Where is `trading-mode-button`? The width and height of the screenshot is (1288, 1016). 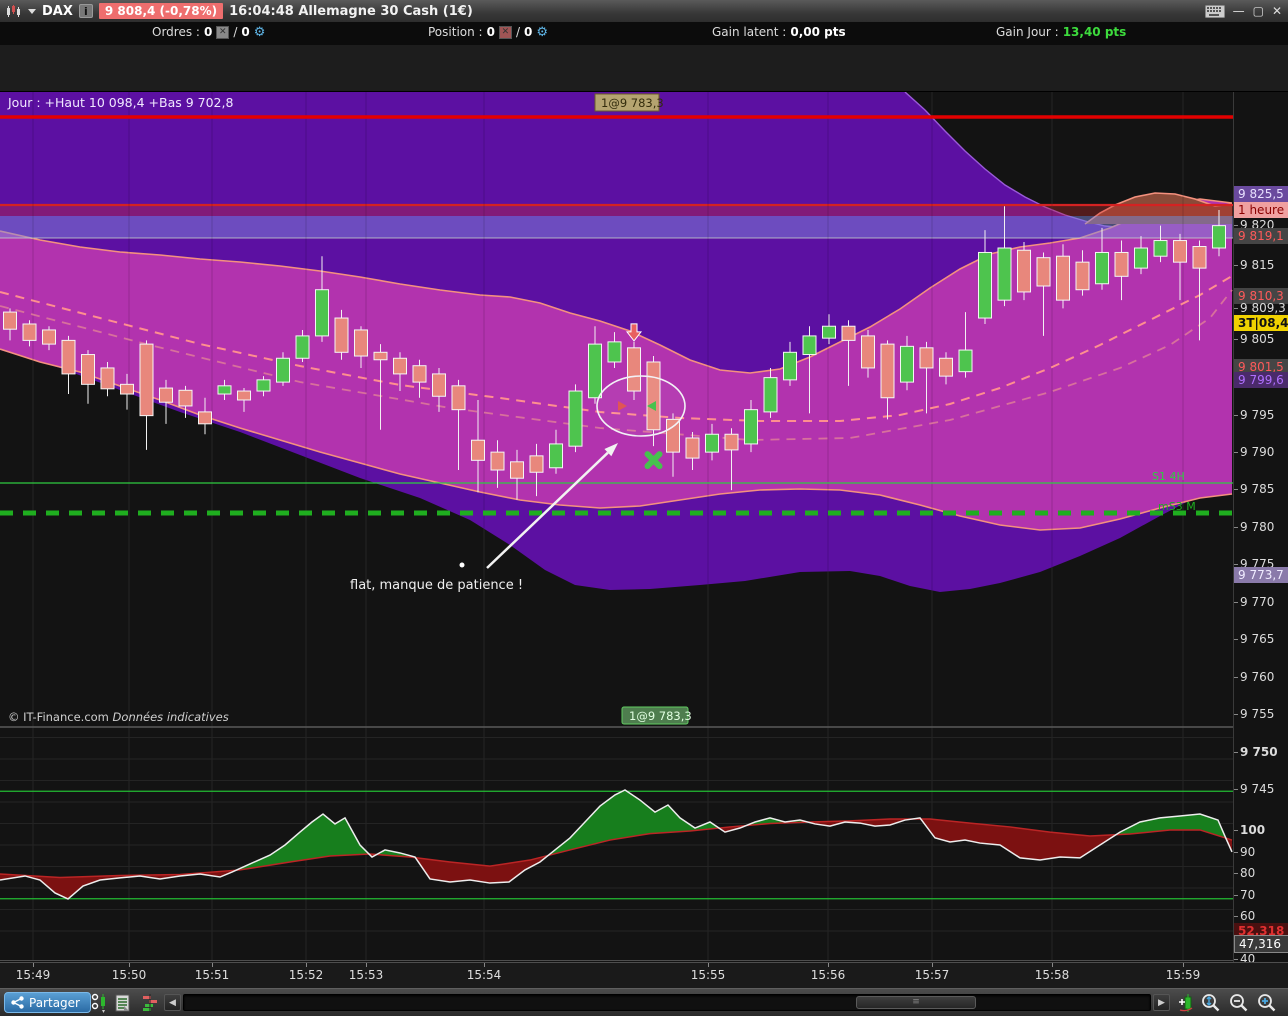
trading-mode-button is located at coordinates (99, 1003).